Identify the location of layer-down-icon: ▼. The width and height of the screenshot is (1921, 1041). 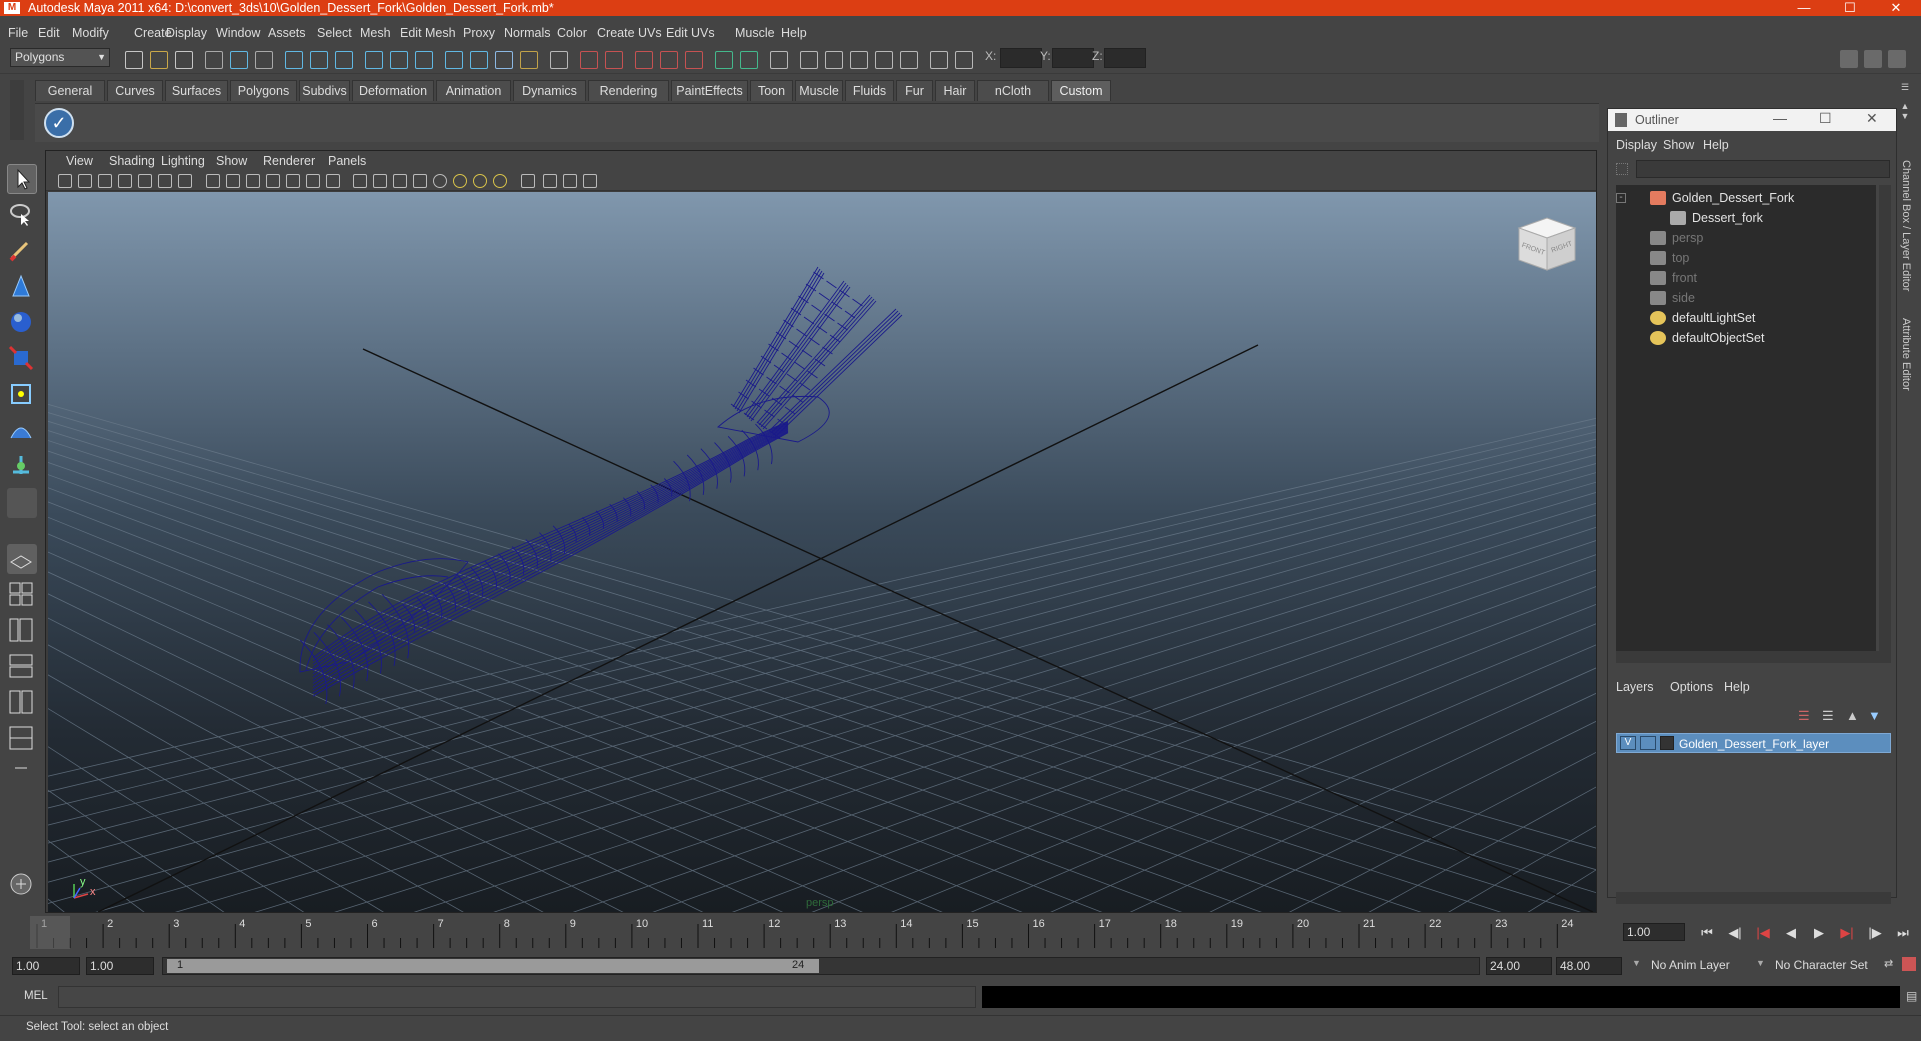
(1874, 715).